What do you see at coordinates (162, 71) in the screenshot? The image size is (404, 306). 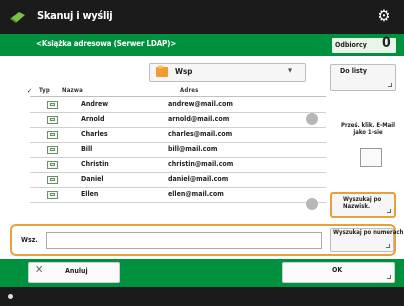 I see `address-book-icon` at bounding box center [162, 71].